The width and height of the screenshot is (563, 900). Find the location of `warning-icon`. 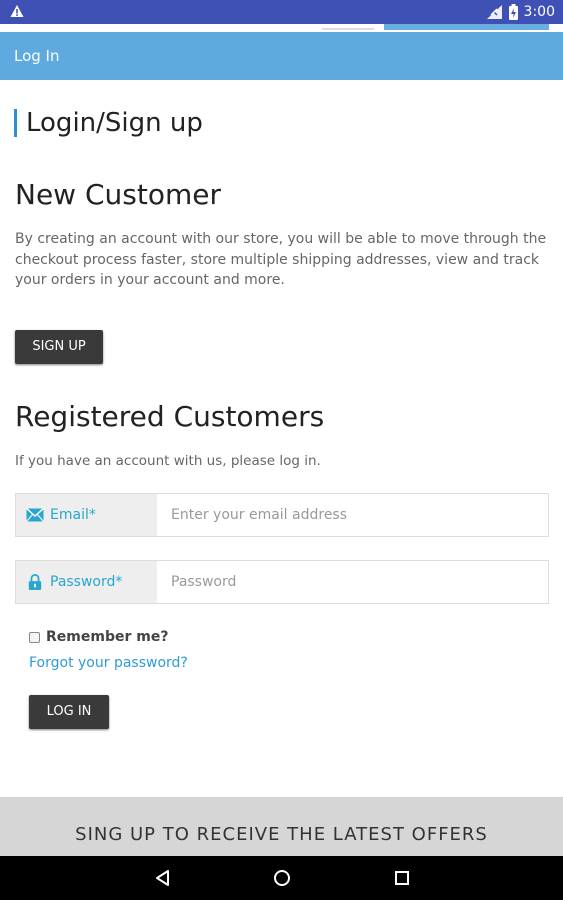

warning-icon is located at coordinates (17, 11).